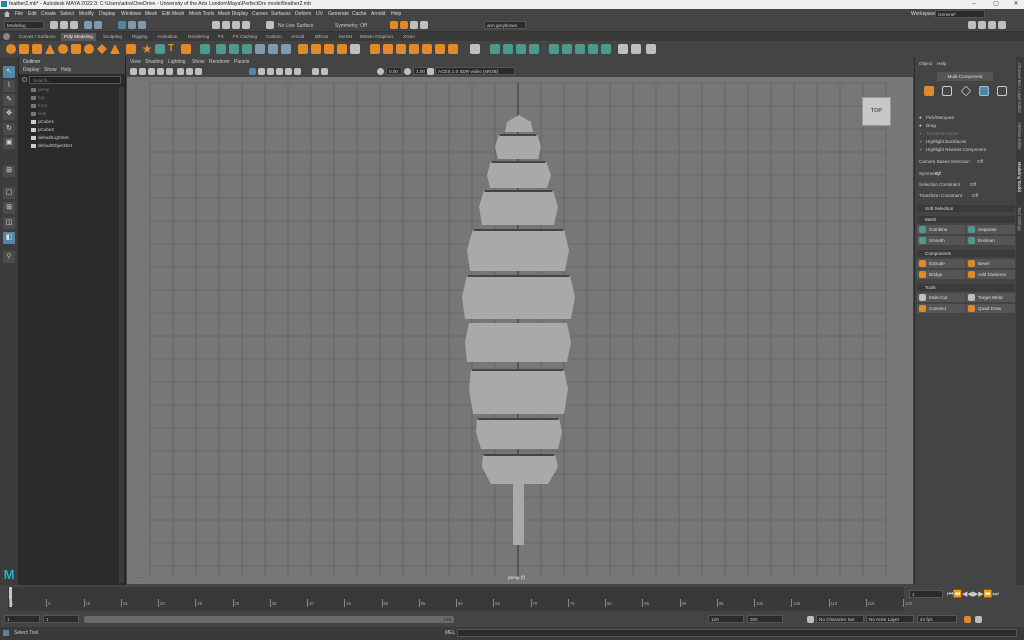  What do you see at coordinates (66, 70) in the screenshot?
I see `outliner-menu-help: Help` at bounding box center [66, 70].